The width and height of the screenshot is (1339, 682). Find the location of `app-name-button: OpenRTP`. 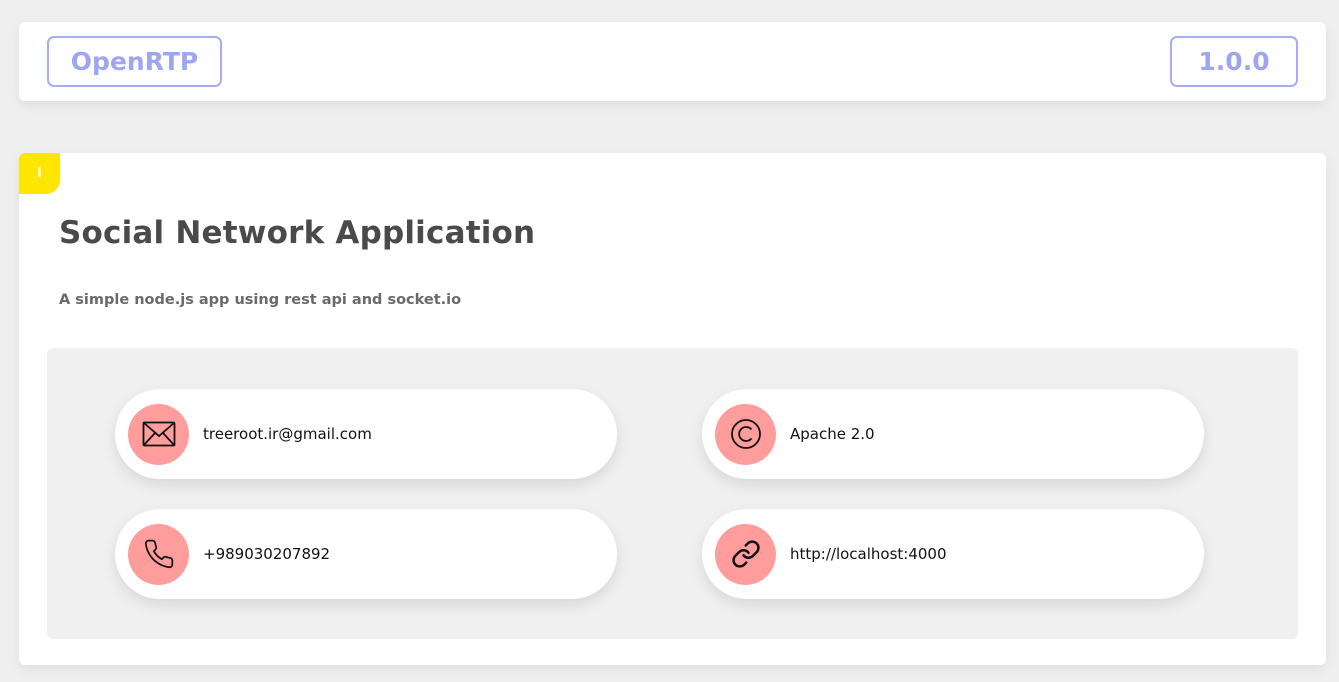

app-name-button: OpenRTP is located at coordinates (134, 61).